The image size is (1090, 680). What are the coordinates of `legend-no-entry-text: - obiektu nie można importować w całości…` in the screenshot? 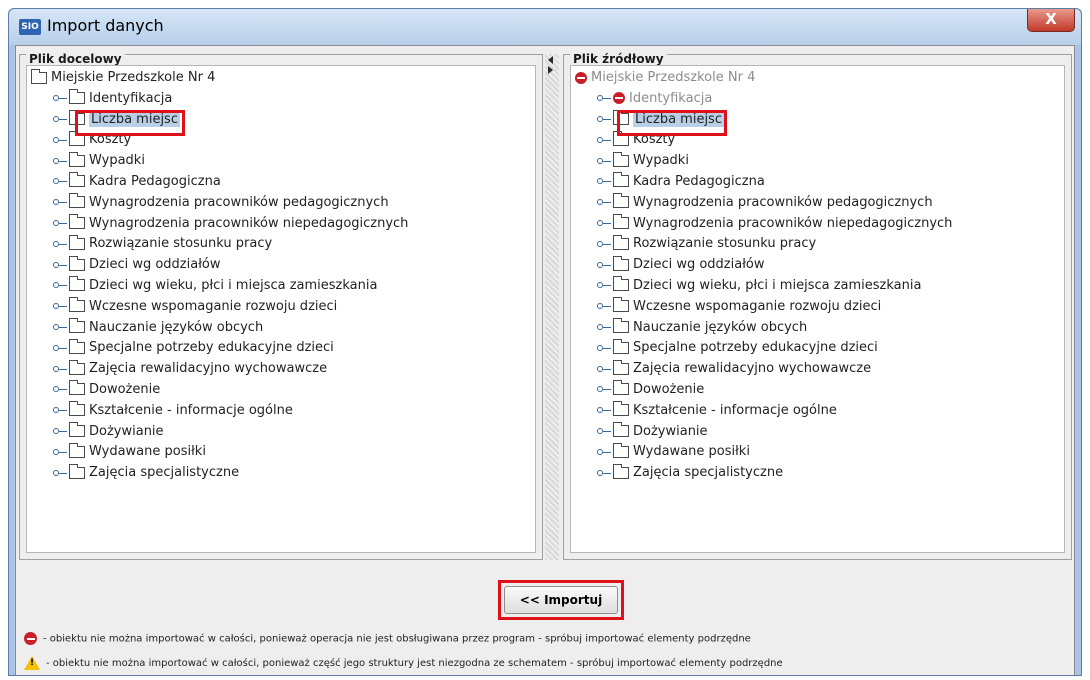 It's located at (397, 639).